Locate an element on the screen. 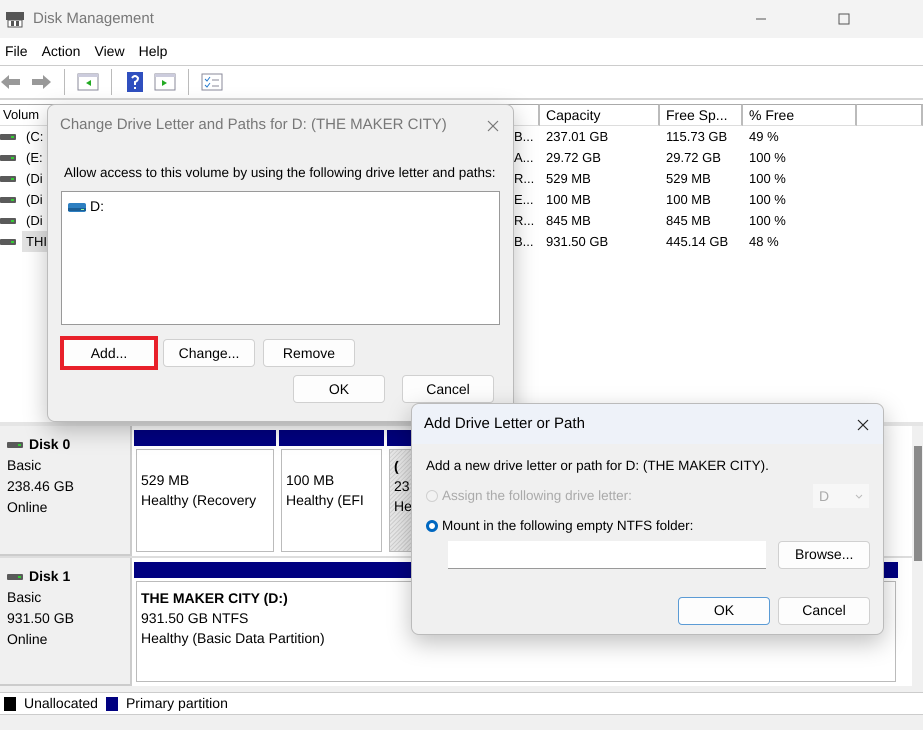 The width and height of the screenshot is (923, 730). table-cell: 445.14 GB is located at coordinates (697, 241).